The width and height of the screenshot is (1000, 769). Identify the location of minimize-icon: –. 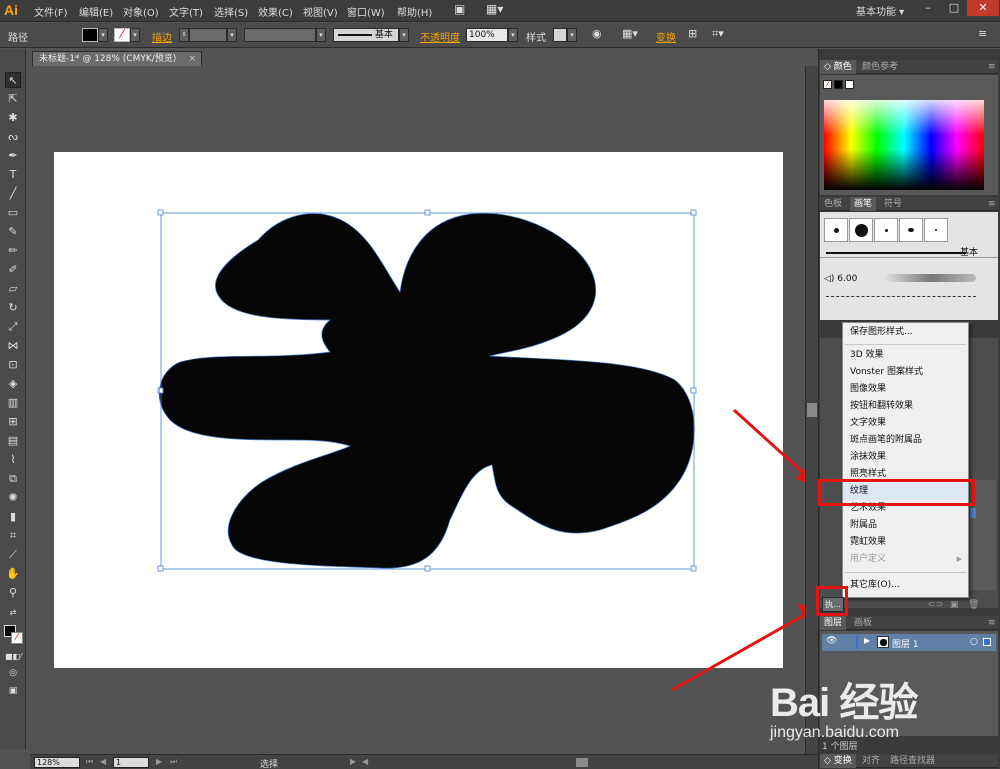
(928, 8).